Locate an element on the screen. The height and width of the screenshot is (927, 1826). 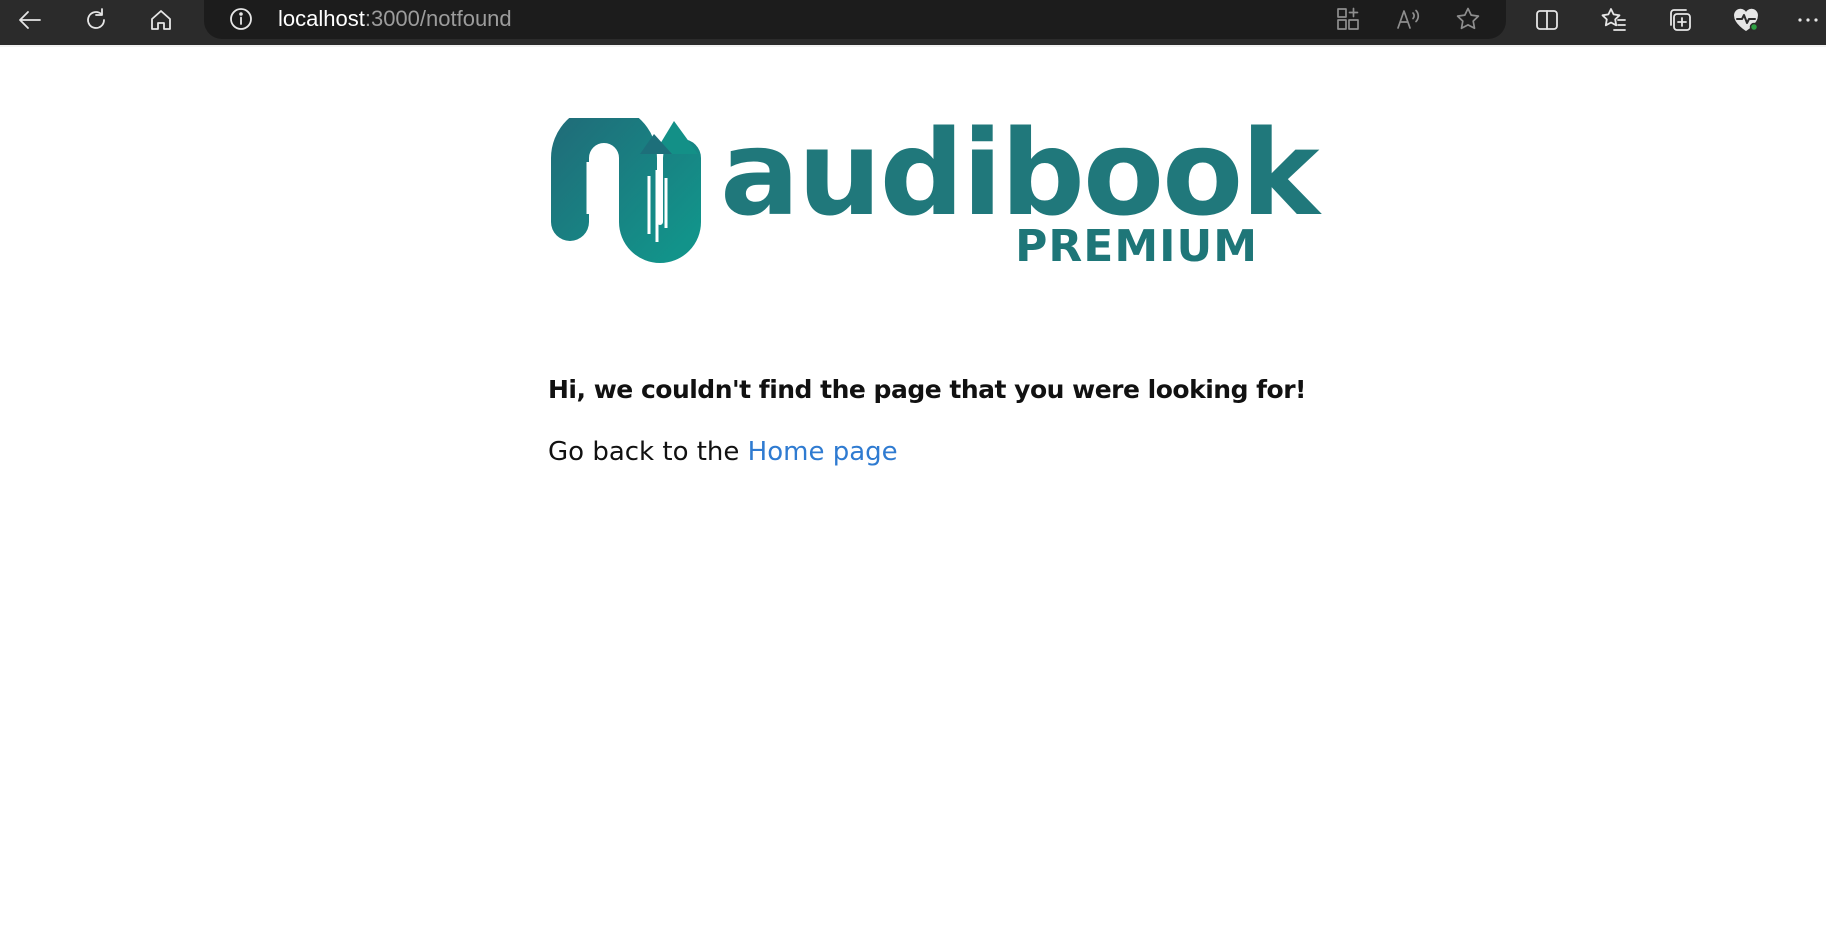
address-bar: localhost:3000/notfound is located at coordinates (855, 19).